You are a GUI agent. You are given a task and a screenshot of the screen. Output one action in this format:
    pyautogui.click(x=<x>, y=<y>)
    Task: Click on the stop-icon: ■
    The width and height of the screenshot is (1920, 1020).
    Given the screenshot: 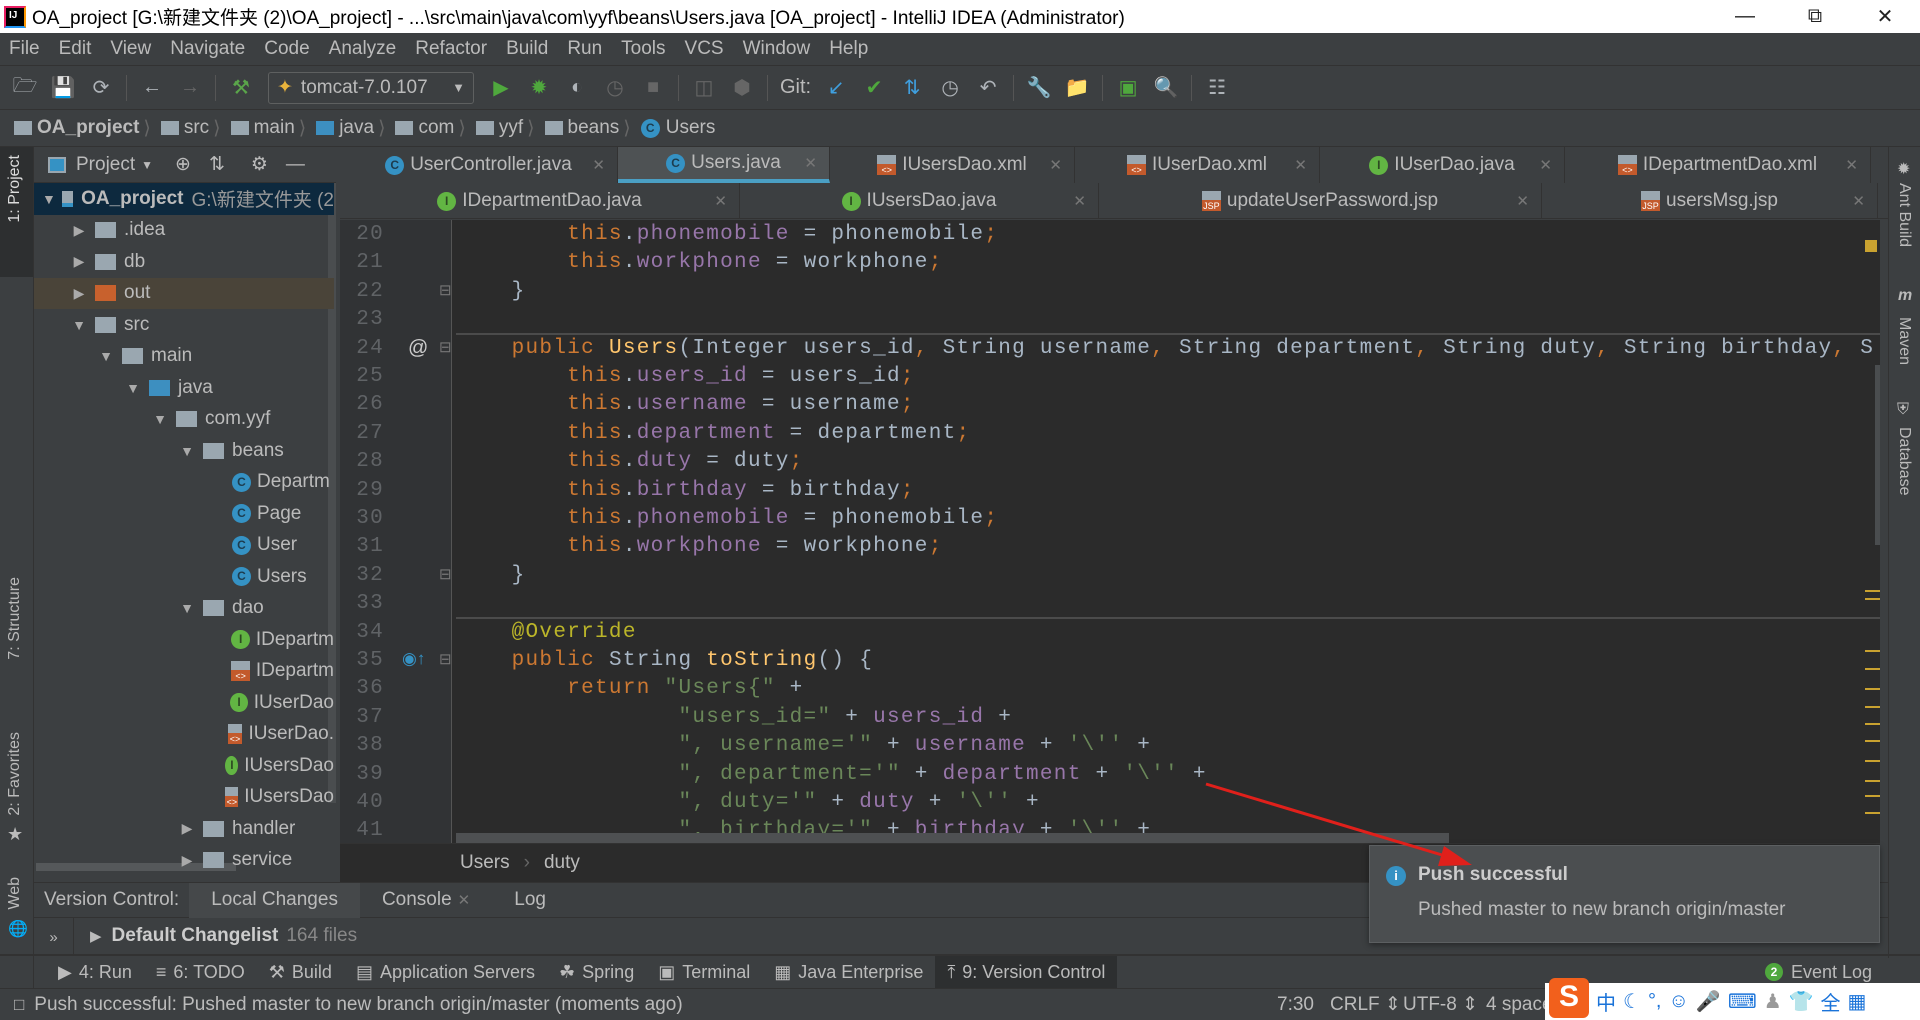 What is the action you would take?
    pyautogui.click(x=653, y=87)
    